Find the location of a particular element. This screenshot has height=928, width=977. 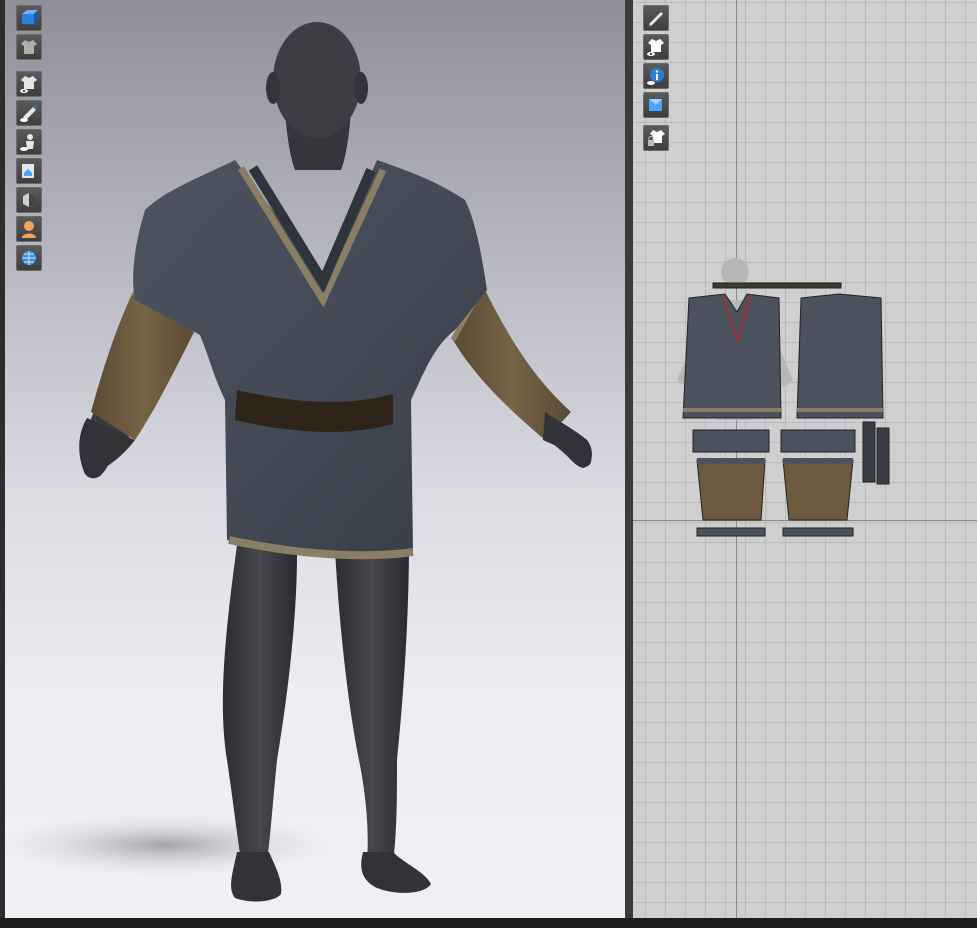

environment-icon is located at coordinates (29, 258).